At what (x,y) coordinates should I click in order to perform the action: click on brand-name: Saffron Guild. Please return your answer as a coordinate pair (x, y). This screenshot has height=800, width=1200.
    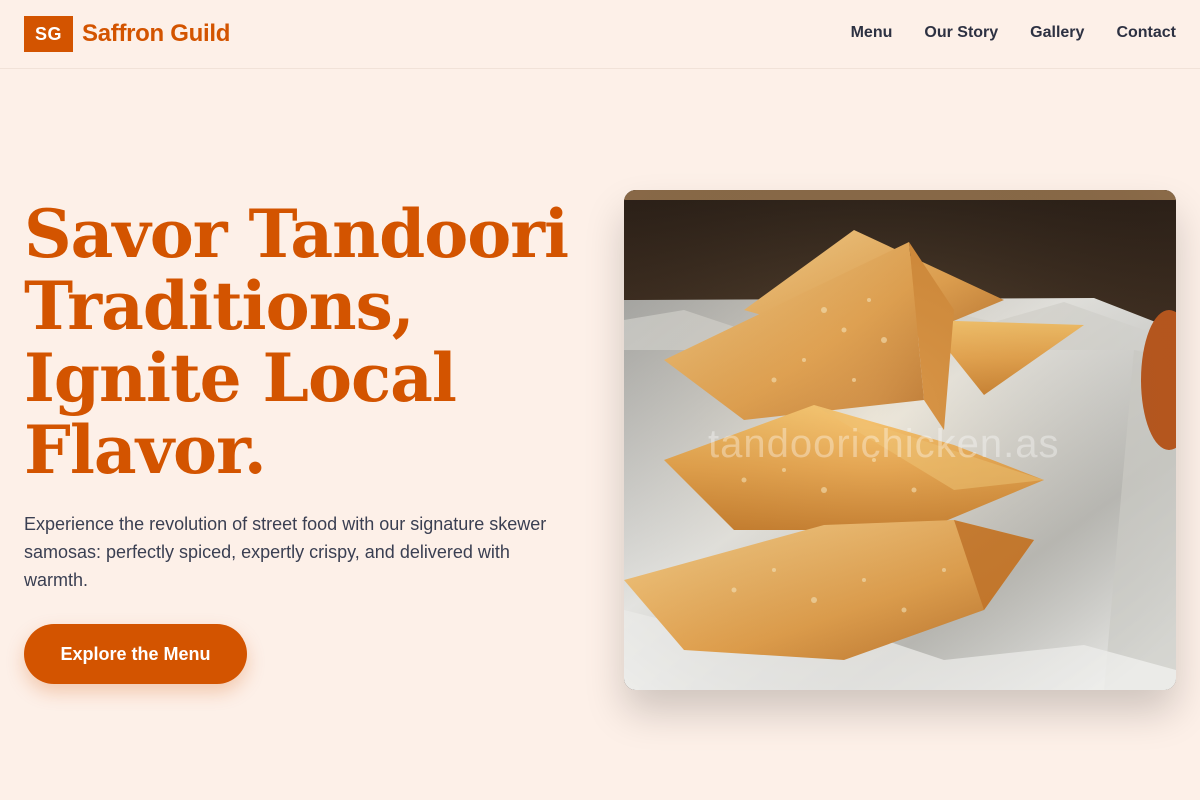
    Looking at the image, I should click on (156, 33).